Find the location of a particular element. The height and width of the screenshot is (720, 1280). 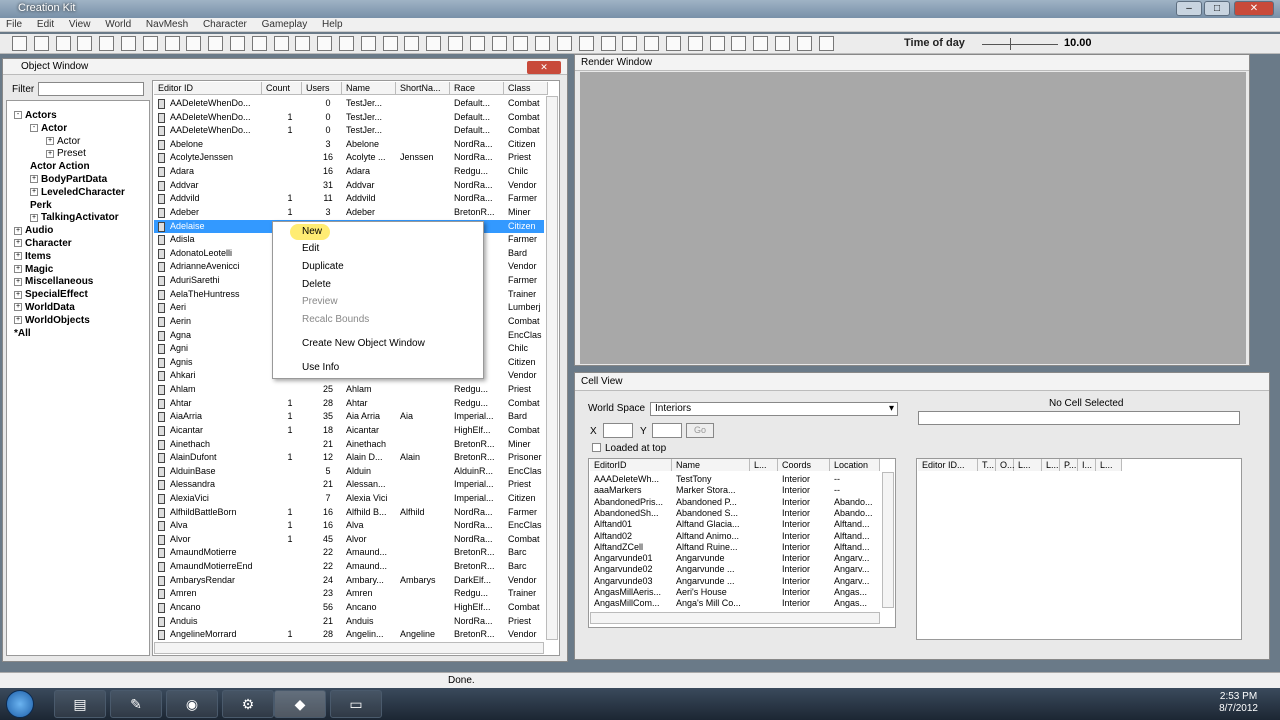

scale-icon is located at coordinates (368, 43).